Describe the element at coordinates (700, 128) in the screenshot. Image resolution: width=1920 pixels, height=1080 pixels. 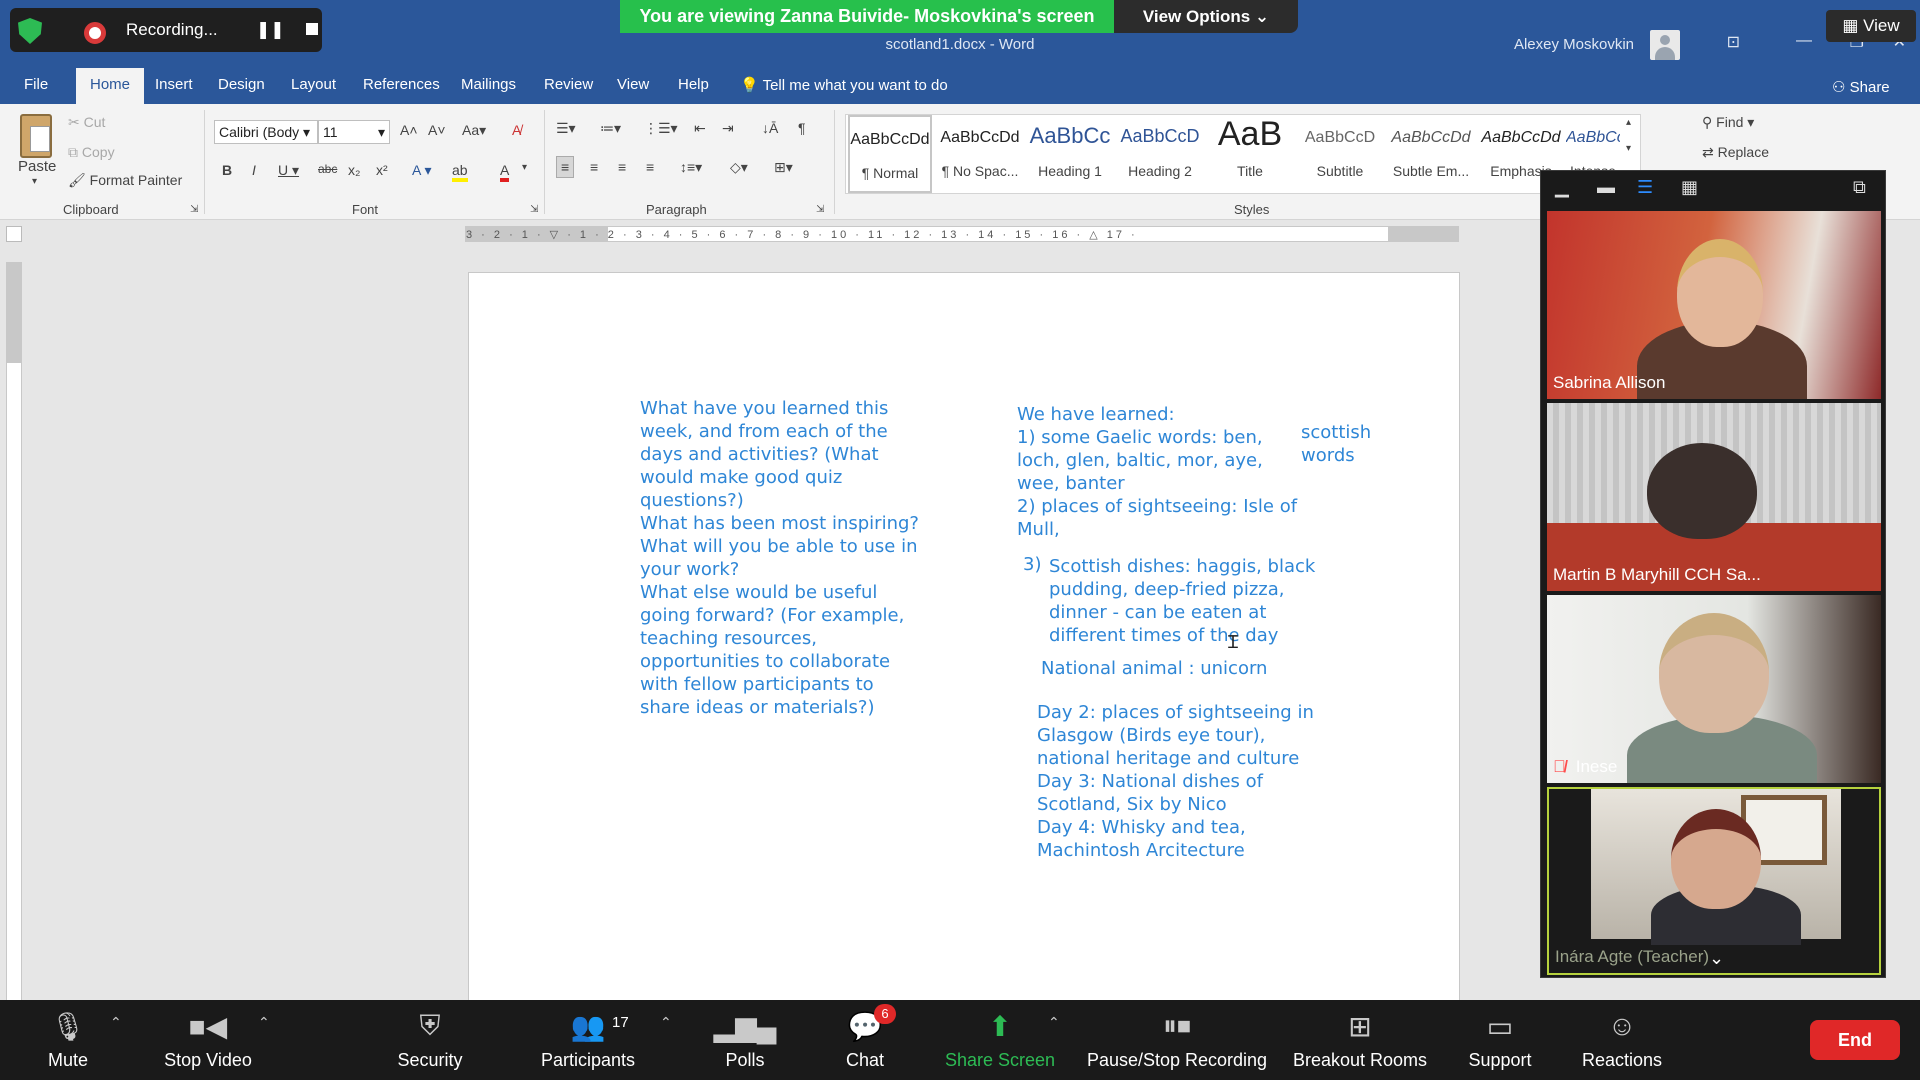
I see `decrease-indent-icon: ⇤` at that location.